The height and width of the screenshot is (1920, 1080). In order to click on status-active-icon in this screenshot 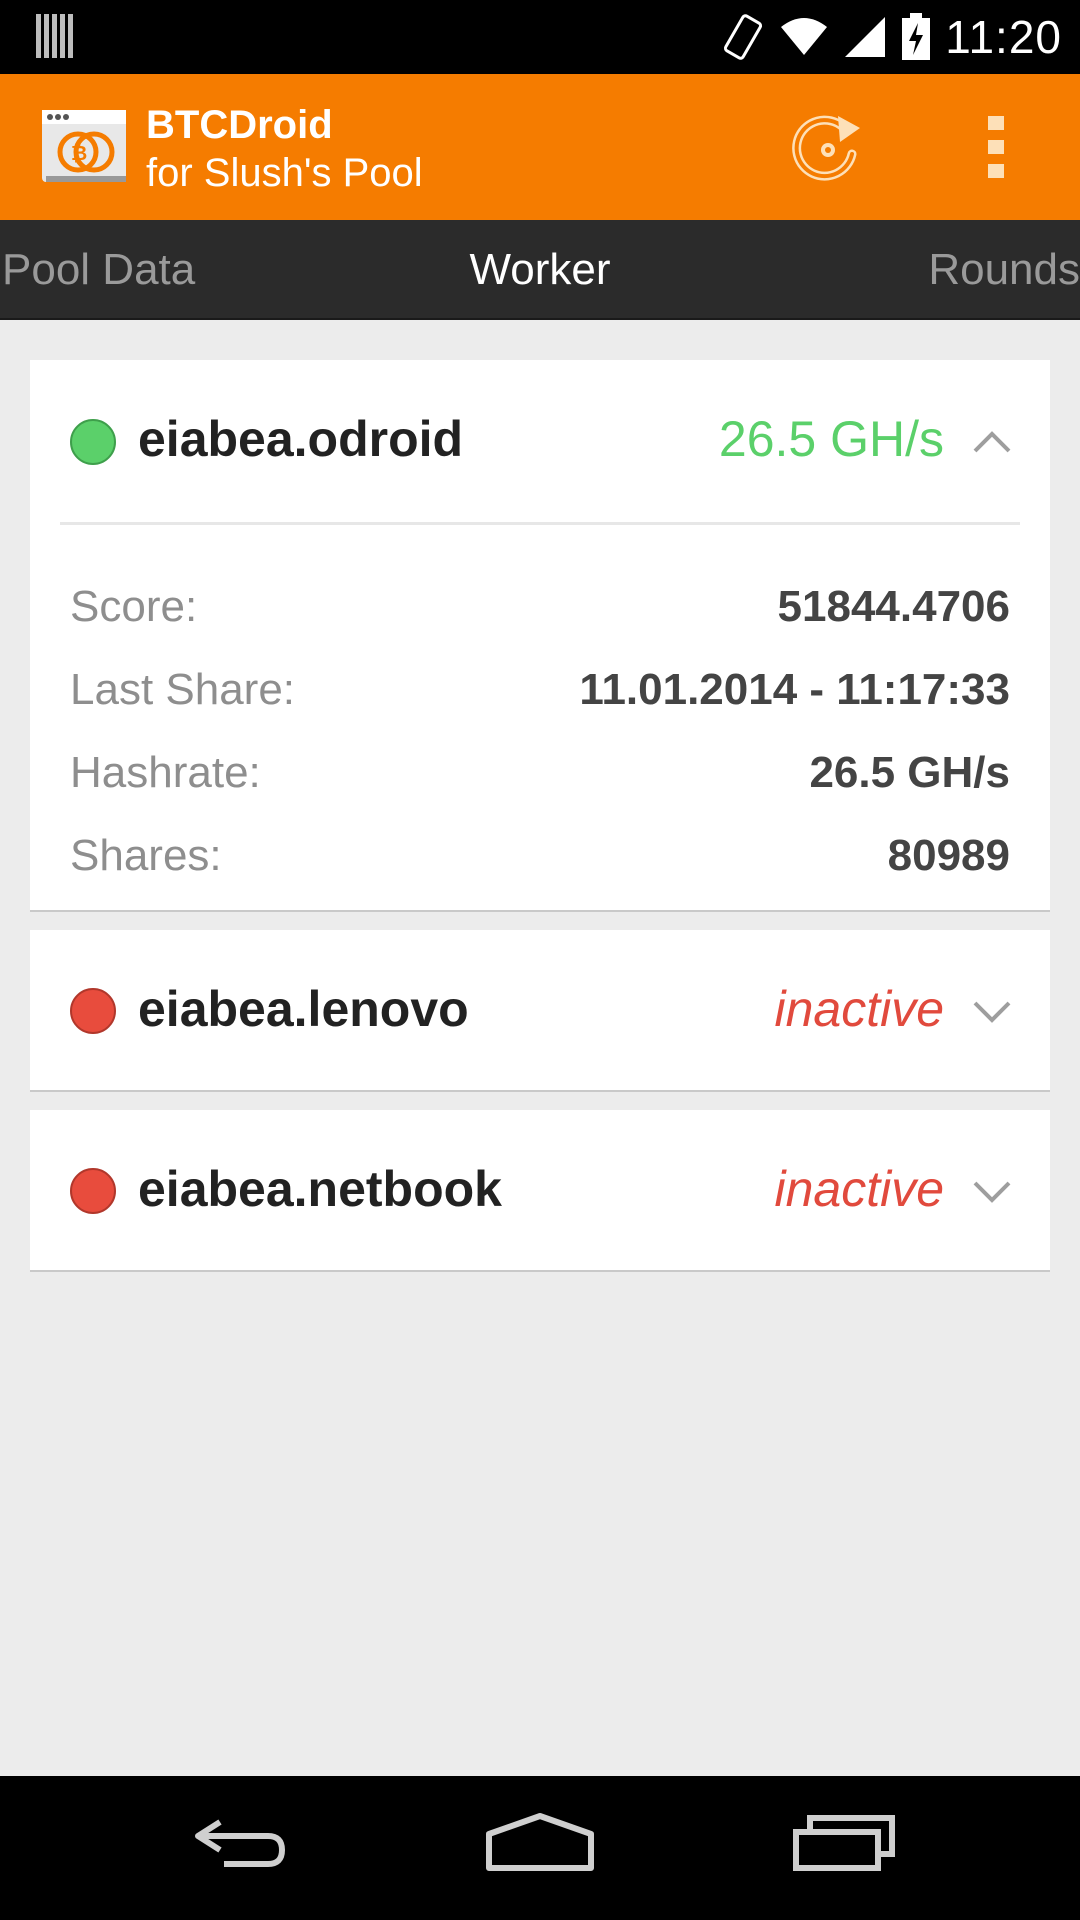, I will do `click(93, 442)`.